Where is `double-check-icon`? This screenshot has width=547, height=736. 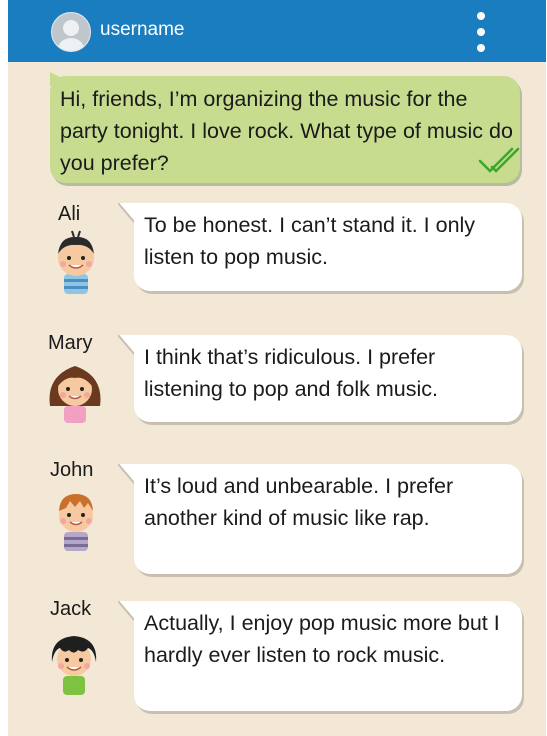
double-check-icon is located at coordinates (499, 160).